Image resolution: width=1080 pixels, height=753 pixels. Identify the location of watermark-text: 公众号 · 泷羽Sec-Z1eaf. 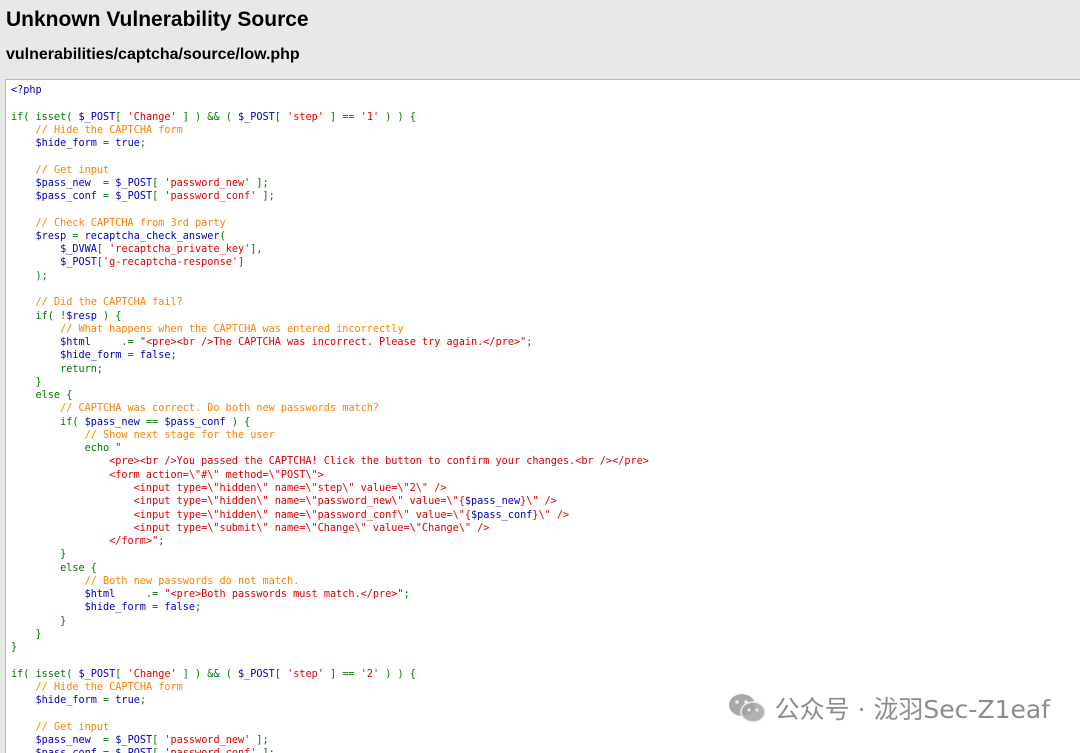
(912, 709).